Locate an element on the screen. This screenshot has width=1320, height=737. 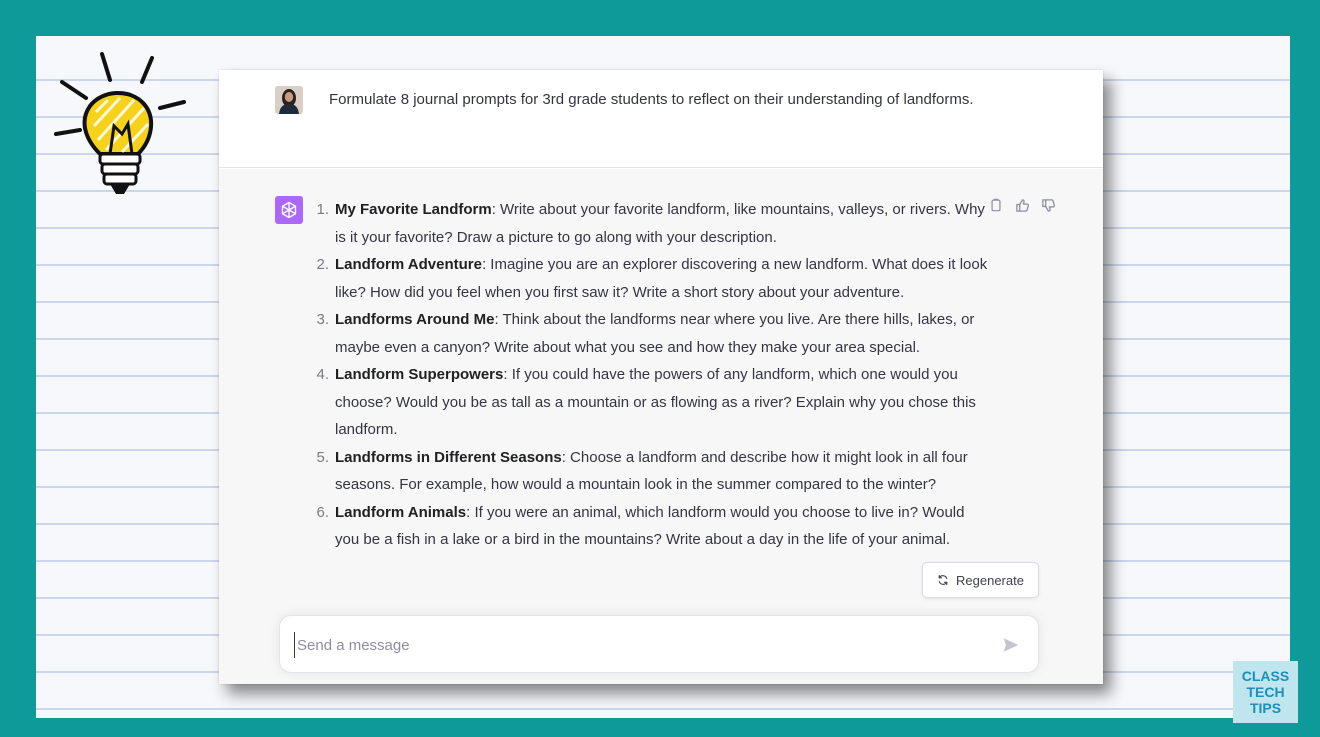
class-tech-tips-logo: CLASS TECH TIPS is located at coordinates (1265, 692).